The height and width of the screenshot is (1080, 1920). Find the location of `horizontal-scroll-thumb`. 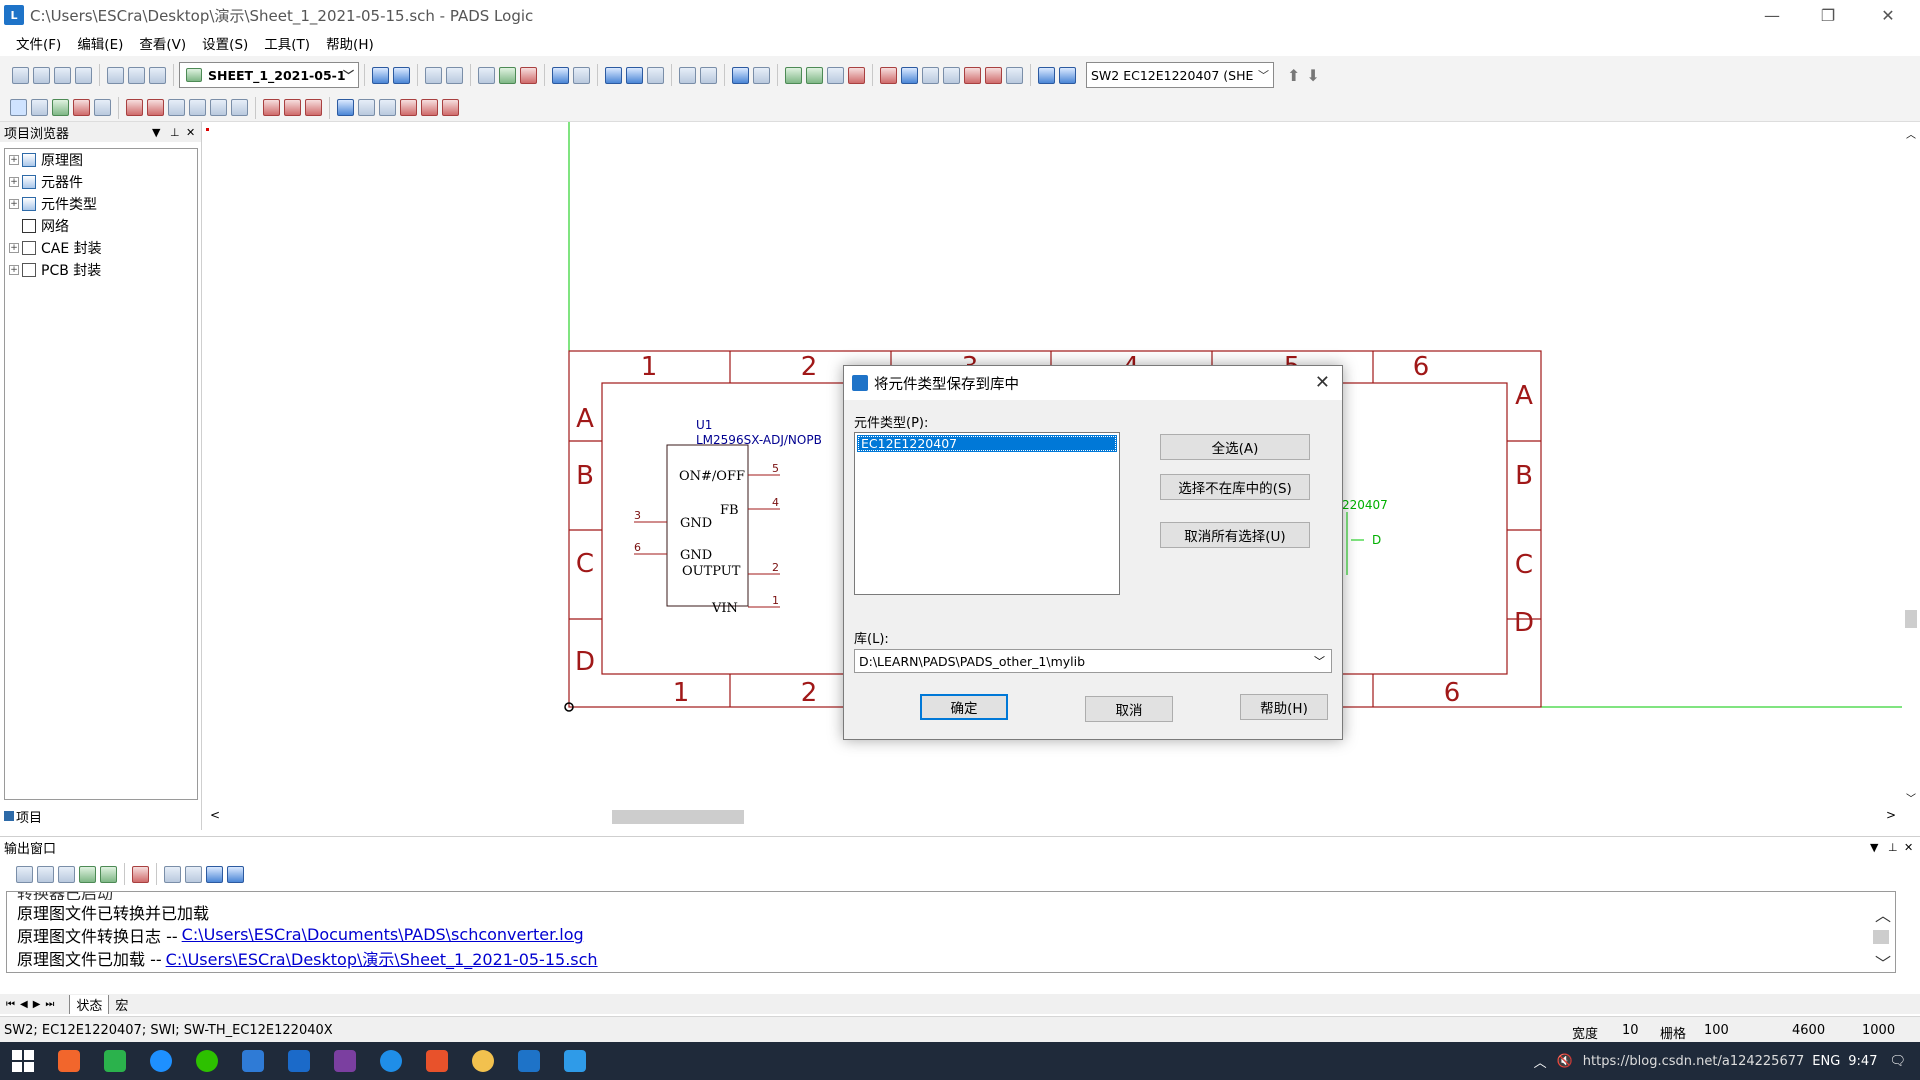

horizontal-scroll-thumb is located at coordinates (678, 817).